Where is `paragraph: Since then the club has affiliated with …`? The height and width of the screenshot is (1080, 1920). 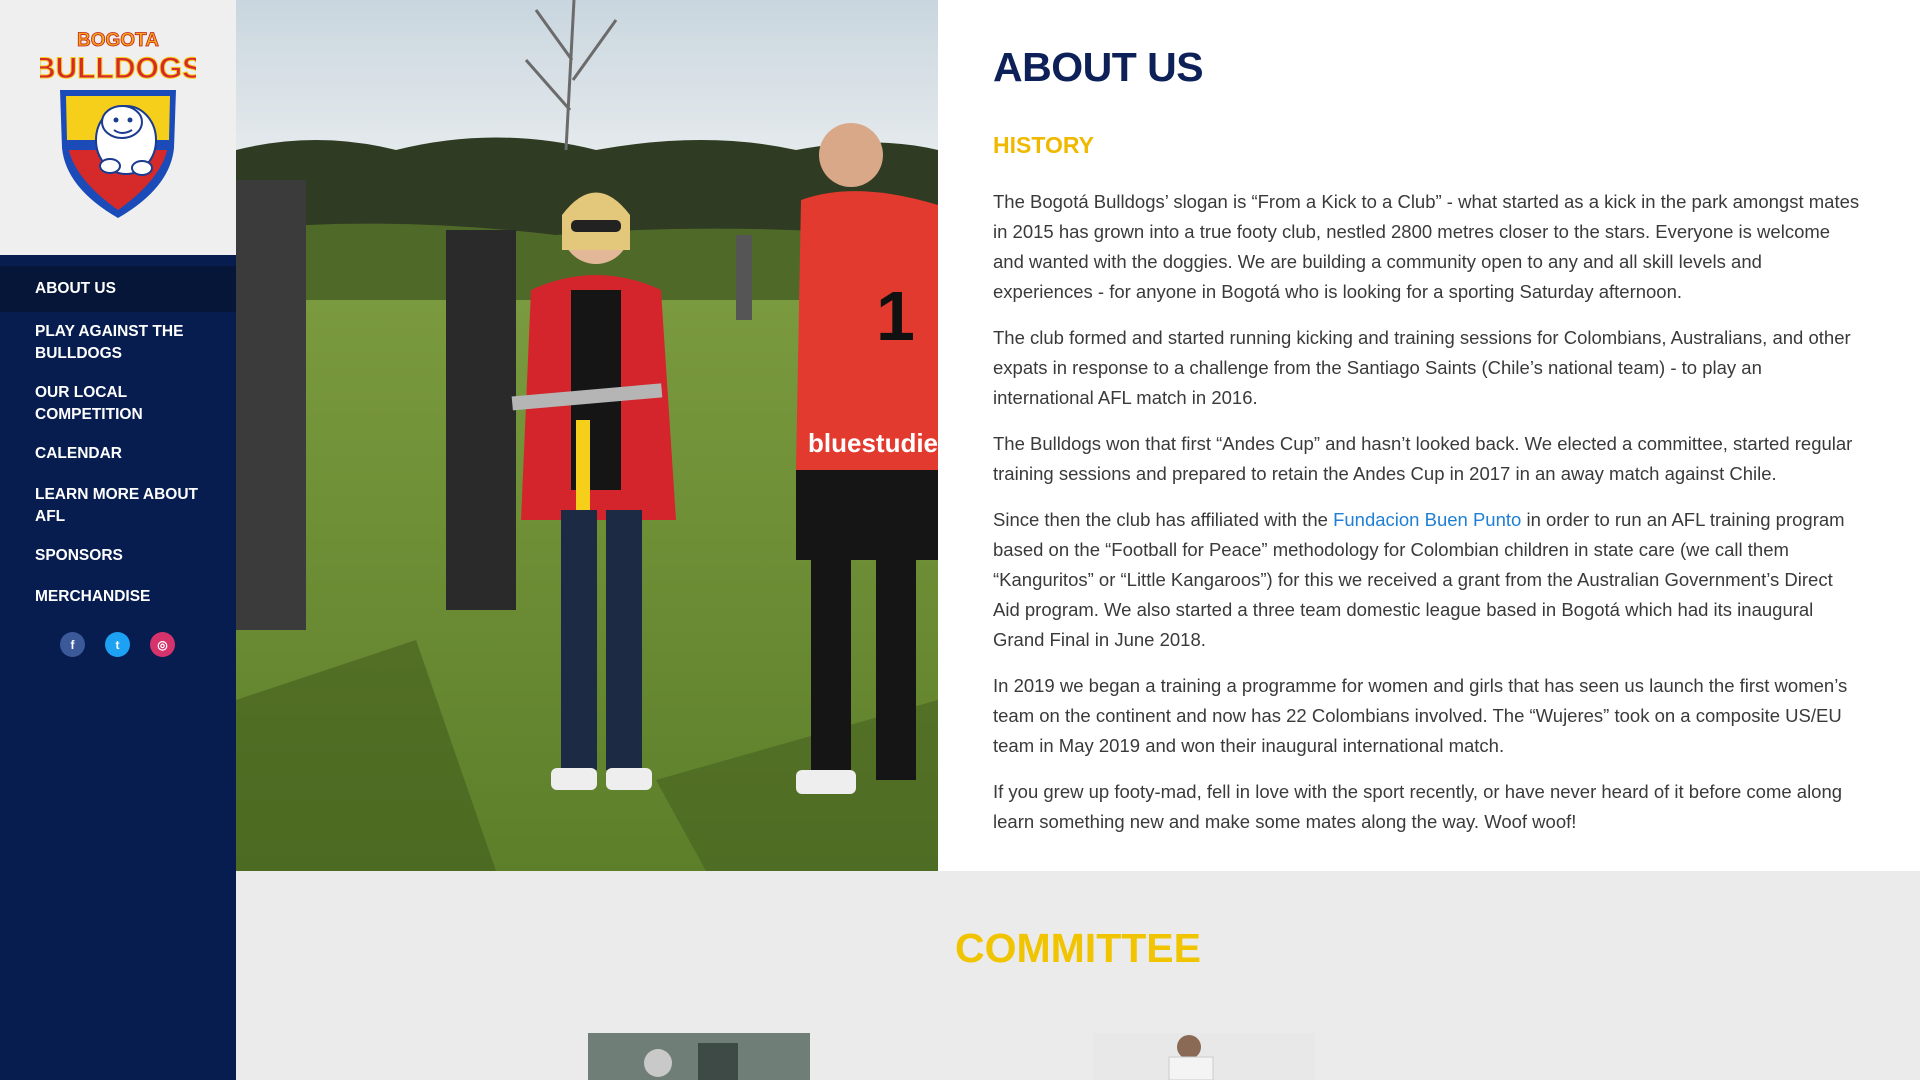
paragraph: Since then the club has affiliated with … is located at coordinates (1419, 579).